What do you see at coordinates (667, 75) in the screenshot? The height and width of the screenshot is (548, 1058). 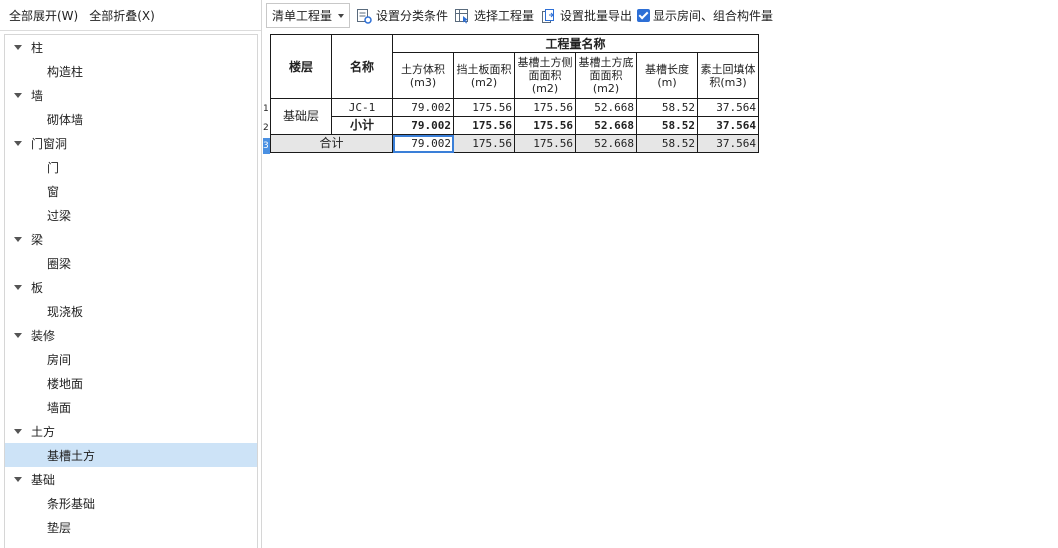 I see `column-header: 基槽长度(m)` at bounding box center [667, 75].